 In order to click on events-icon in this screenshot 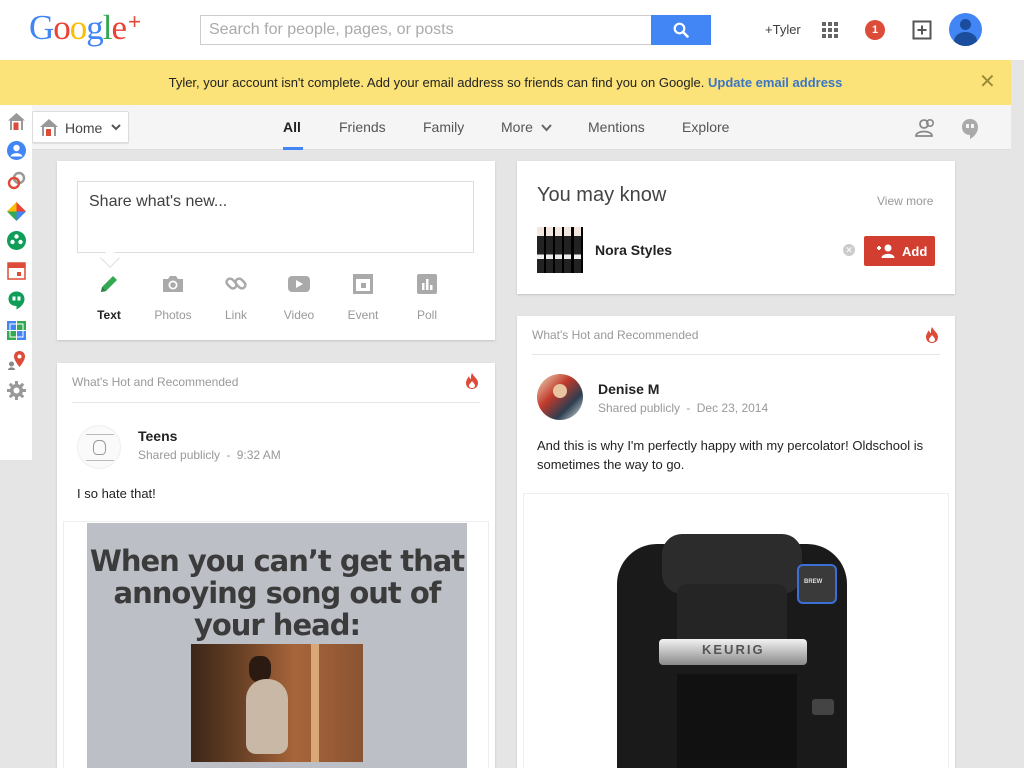, I will do `click(16, 240)`.